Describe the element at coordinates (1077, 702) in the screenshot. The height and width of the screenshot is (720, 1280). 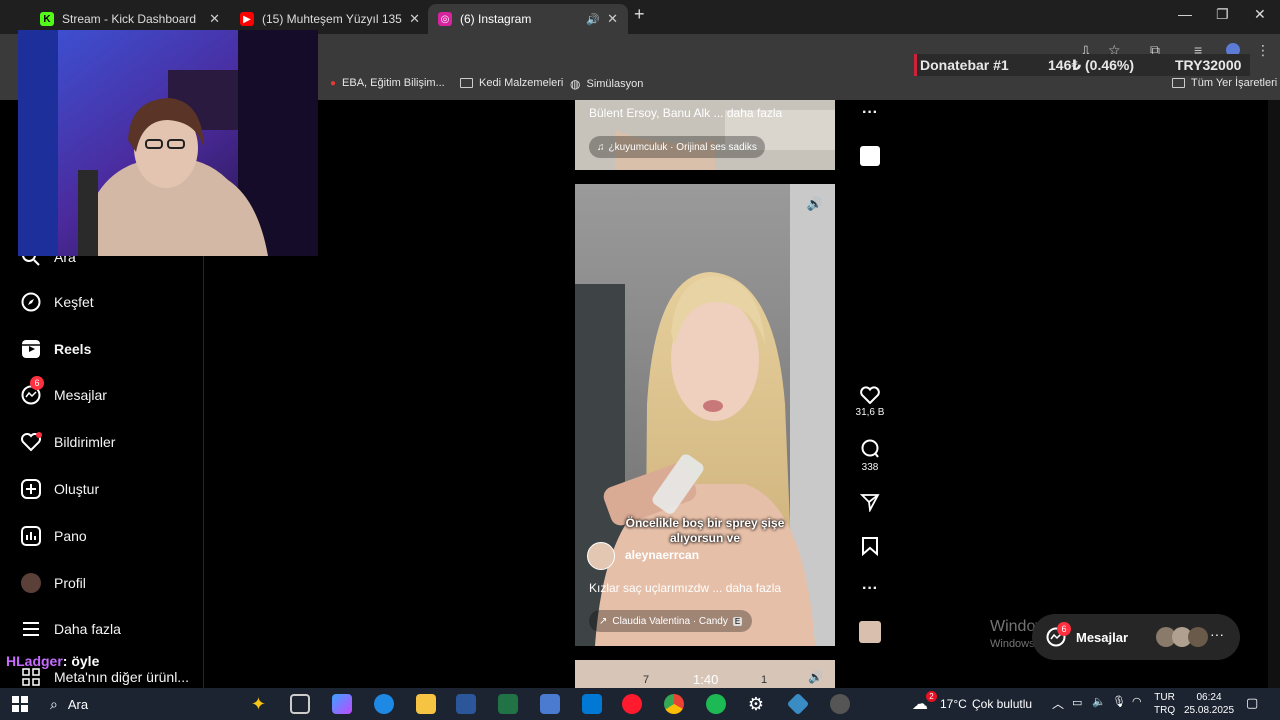
I see `battery-icon: ▭` at that location.